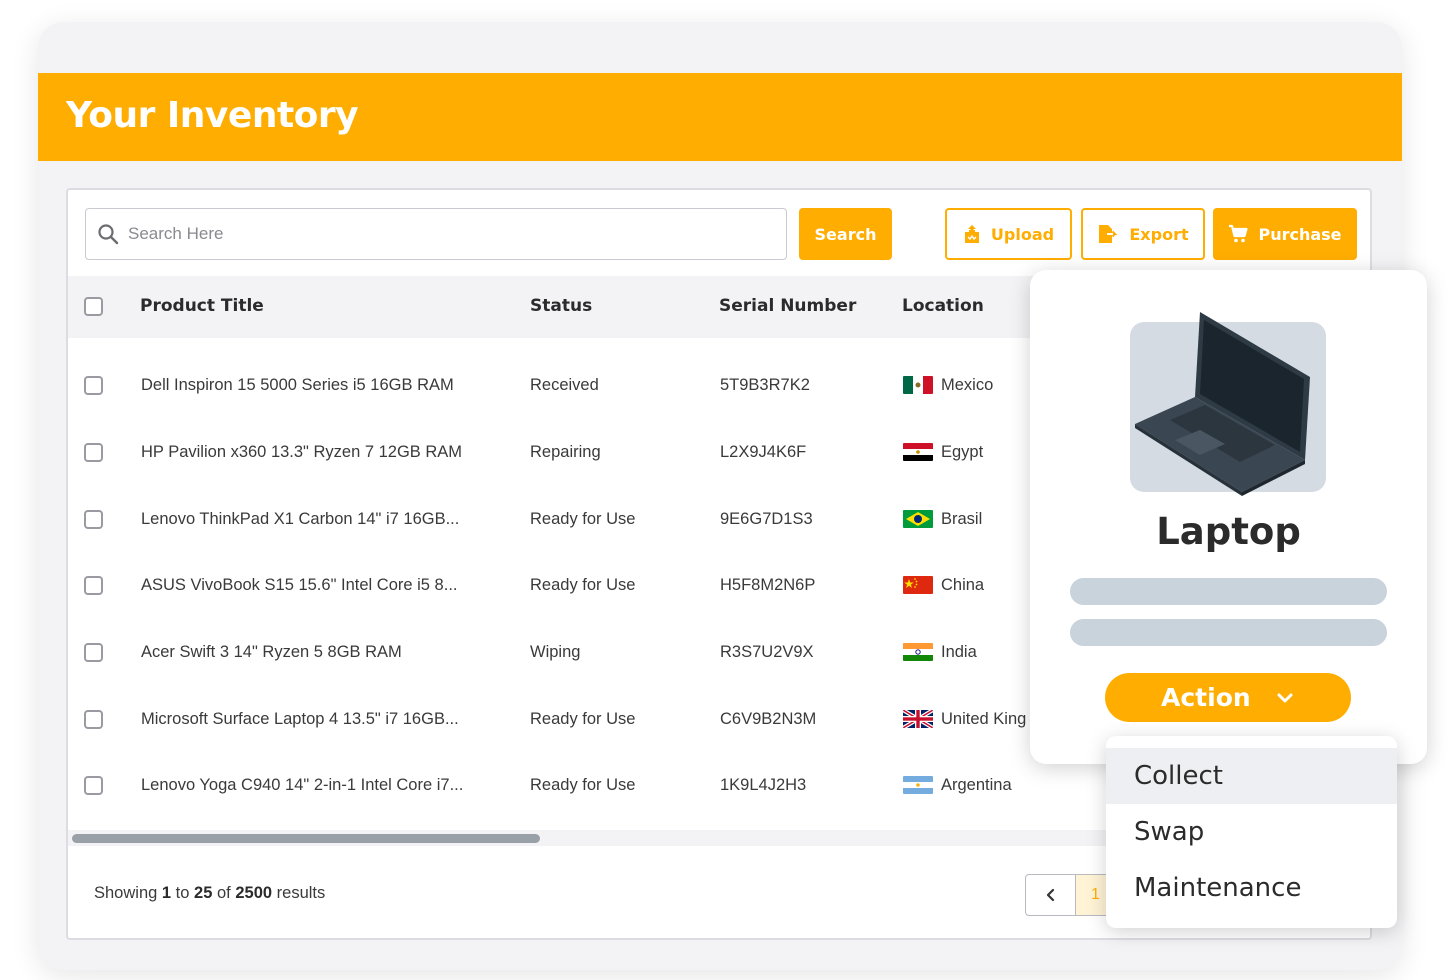  Describe the element at coordinates (1285, 698) in the screenshot. I see `chevron-down-icon` at that location.